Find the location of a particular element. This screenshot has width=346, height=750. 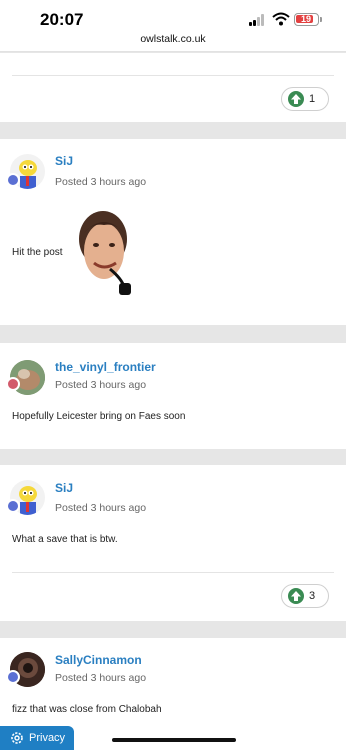

upvote-button: 3 is located at coordinates (305, 596).